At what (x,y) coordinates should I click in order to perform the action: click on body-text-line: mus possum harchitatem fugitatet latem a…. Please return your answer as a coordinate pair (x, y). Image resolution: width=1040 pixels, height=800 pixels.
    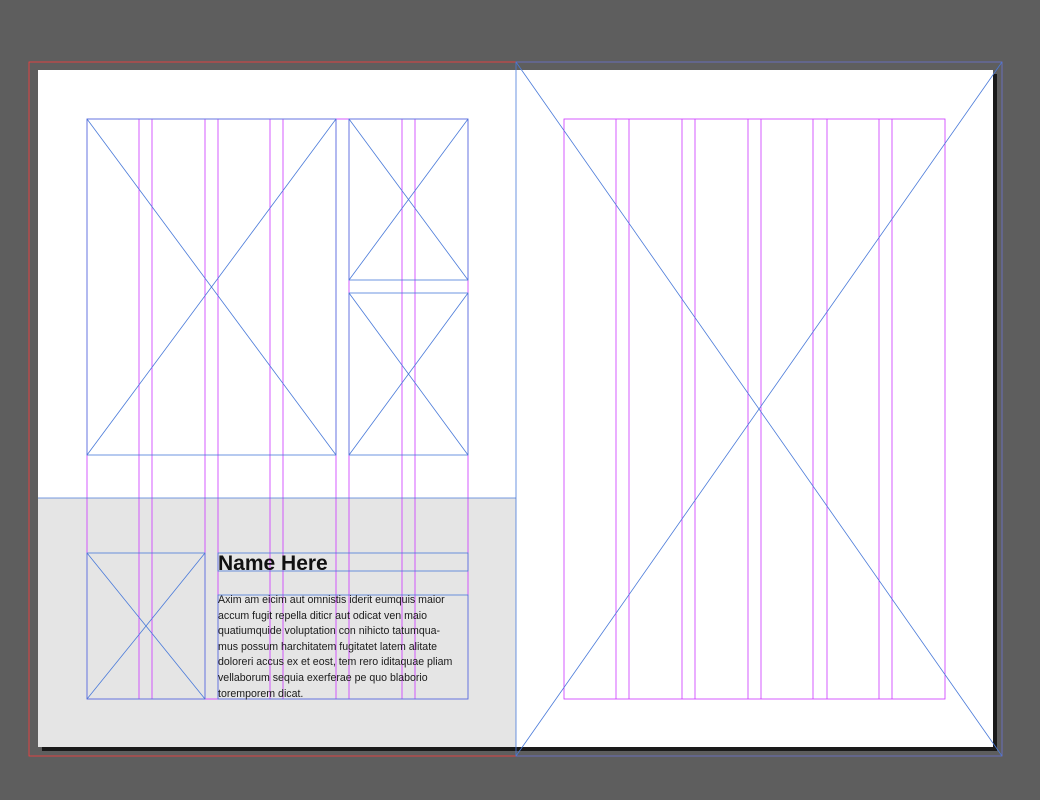
    Looking at the image, I should click on (328, 646).